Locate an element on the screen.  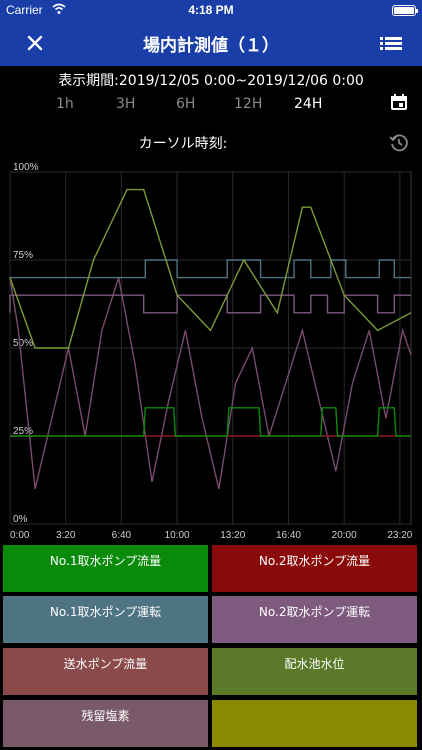
range-1h: 1h is located at coordinates (65, 104).